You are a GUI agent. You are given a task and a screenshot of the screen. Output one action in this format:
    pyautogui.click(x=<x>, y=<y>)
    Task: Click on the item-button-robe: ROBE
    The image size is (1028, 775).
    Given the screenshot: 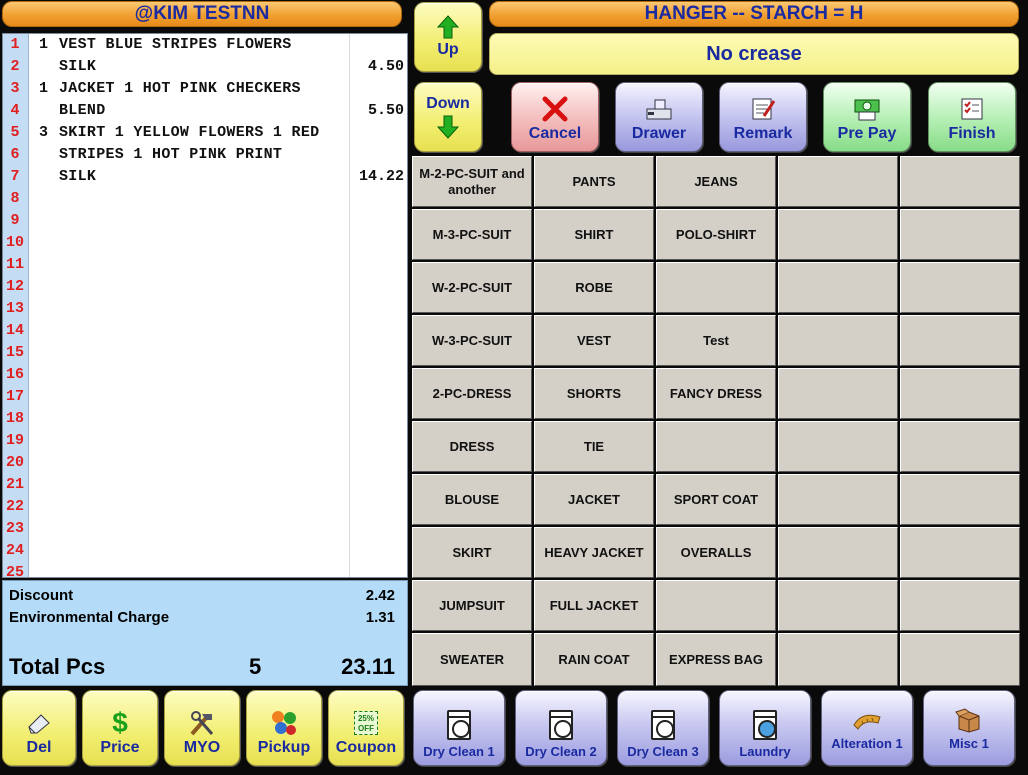 What is the action you would take?
    pyautogui.click(x=594, y=287)
    